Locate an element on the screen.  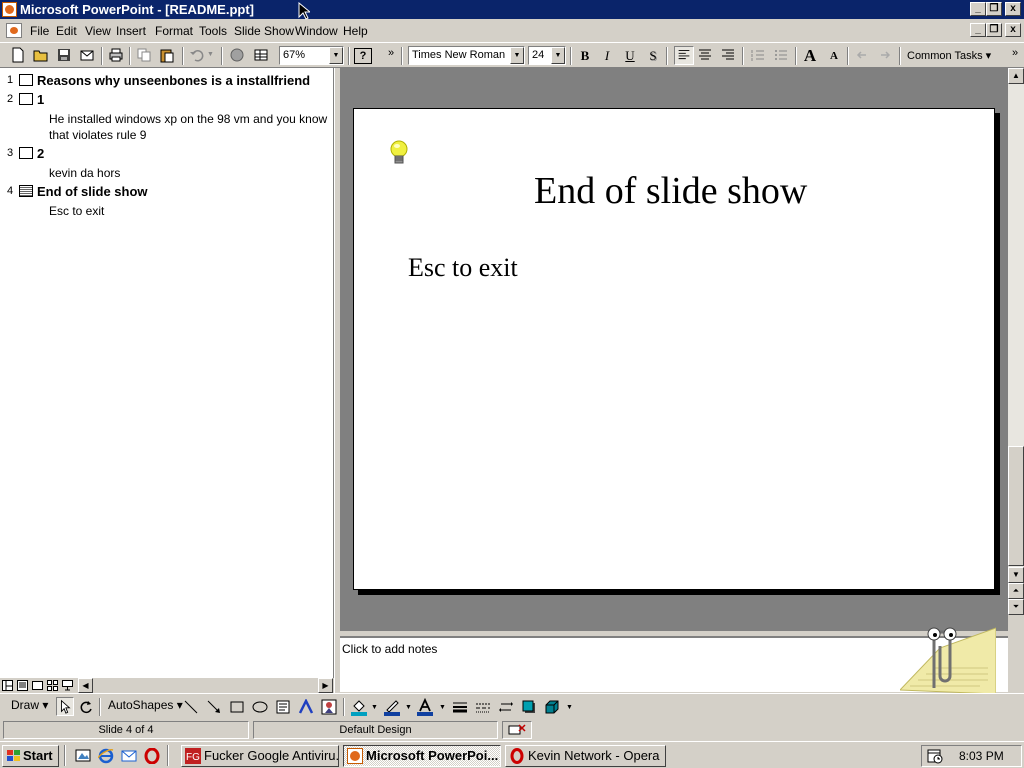
align-left-icon is located at coordinates (684, 55).